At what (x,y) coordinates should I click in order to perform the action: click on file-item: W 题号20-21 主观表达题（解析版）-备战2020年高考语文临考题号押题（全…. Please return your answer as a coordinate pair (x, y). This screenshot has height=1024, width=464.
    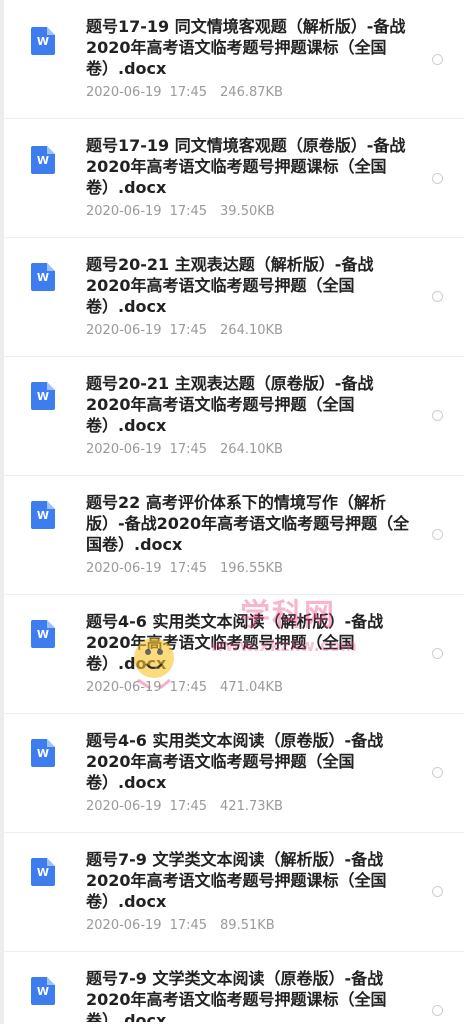
    Looking at the image, I should click on (232, 297).